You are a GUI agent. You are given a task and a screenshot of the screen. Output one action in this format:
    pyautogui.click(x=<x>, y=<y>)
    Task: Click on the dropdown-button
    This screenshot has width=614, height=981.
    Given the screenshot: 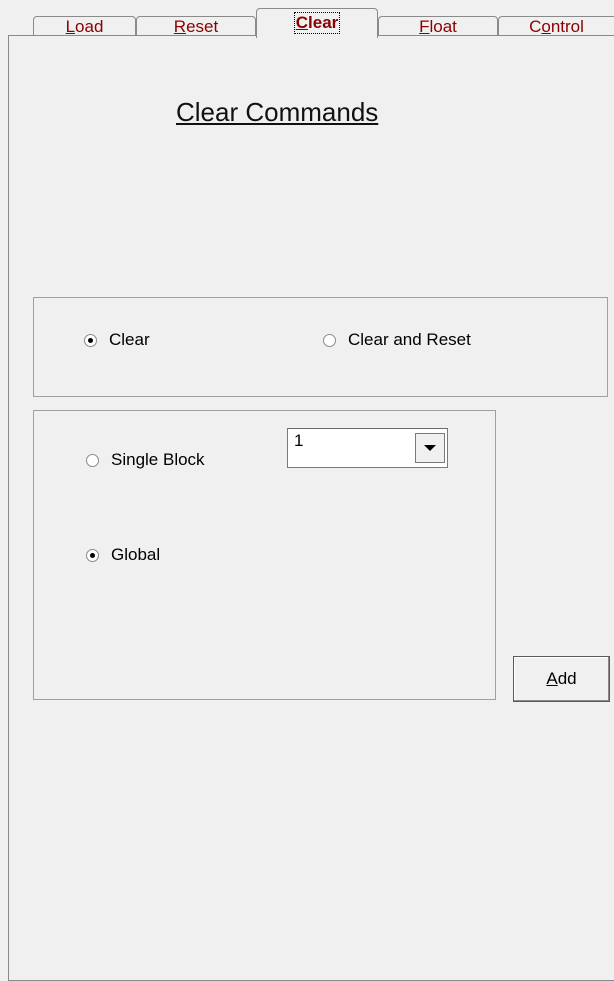 What is the action you would take?
    pyautogui.click(x=430, y=448)
    